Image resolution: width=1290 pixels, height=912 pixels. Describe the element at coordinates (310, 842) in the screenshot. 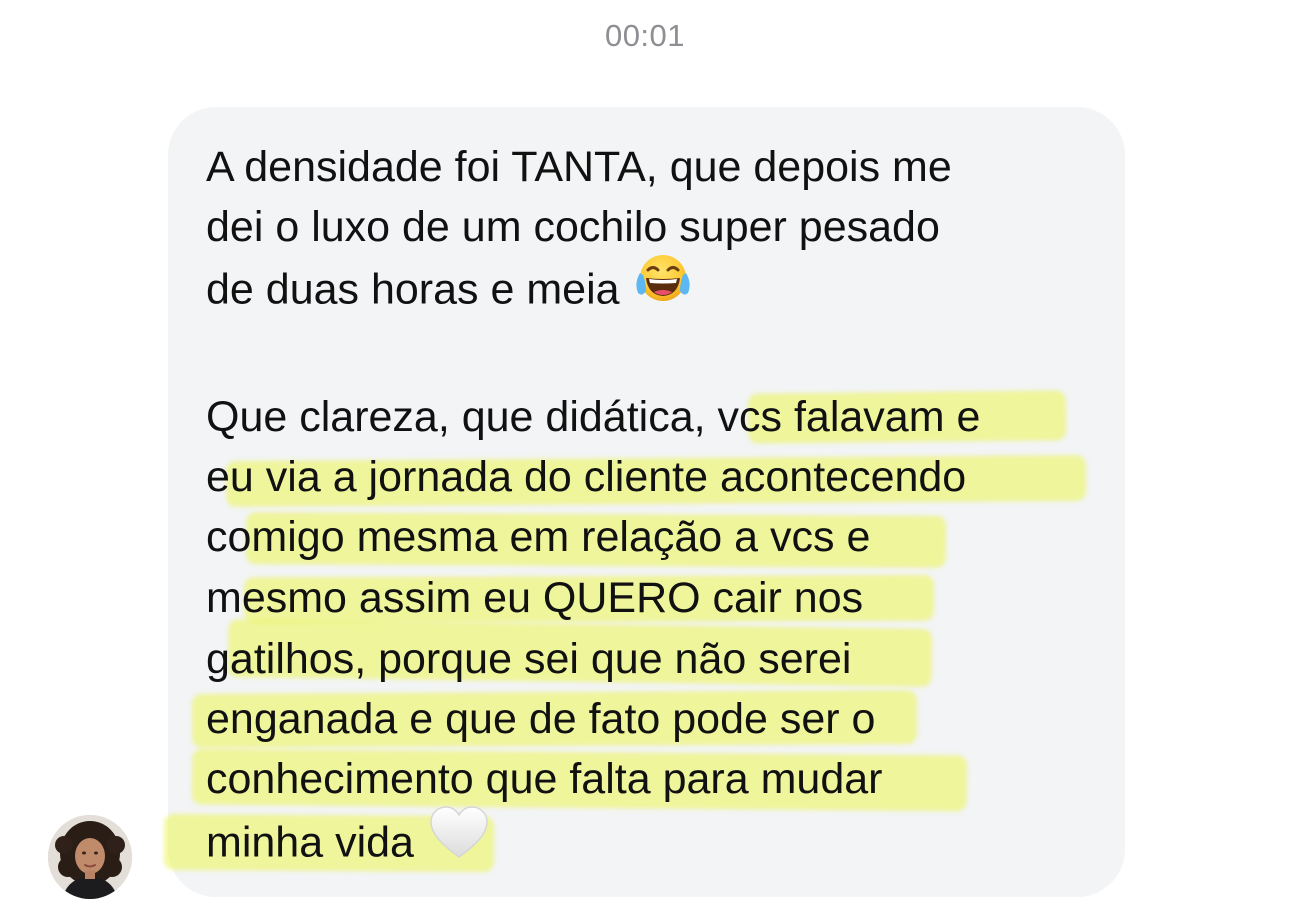

I see `message-line-text: minha vida` at that location.